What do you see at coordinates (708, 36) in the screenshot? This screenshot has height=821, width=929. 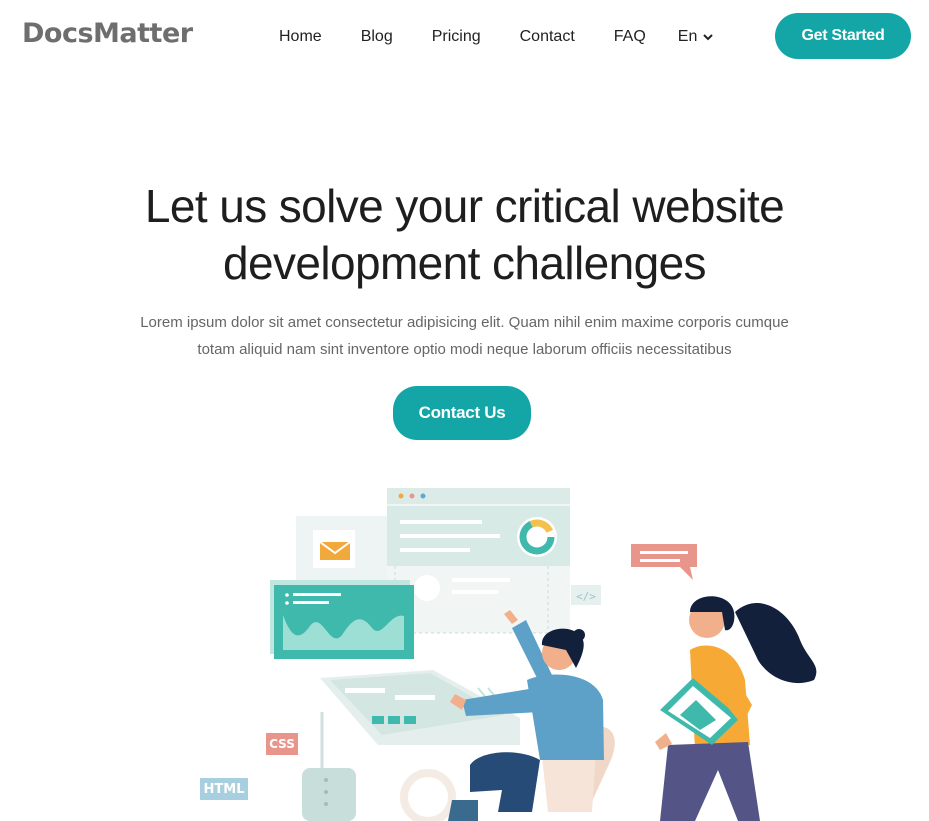 I see `chevron-down-icon` at bounding box center [708, 36].